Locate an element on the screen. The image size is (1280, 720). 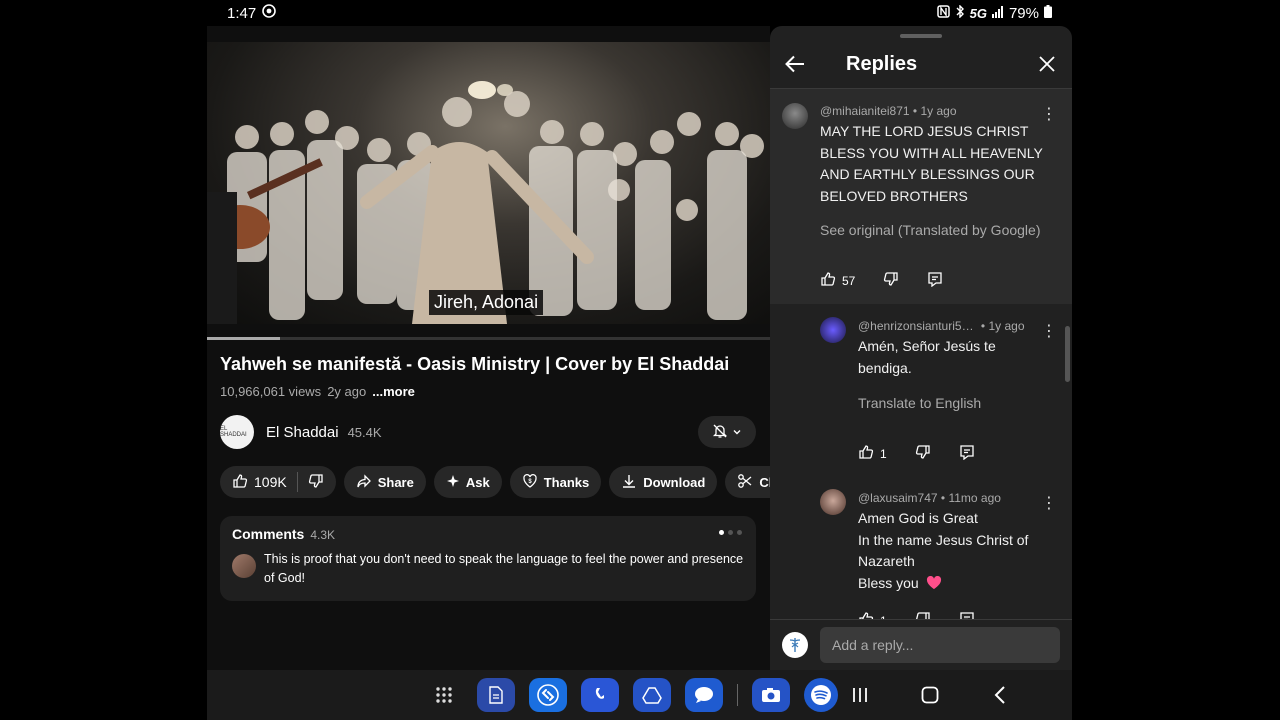
back-nav-icon is located at coordinates (1000, 695).